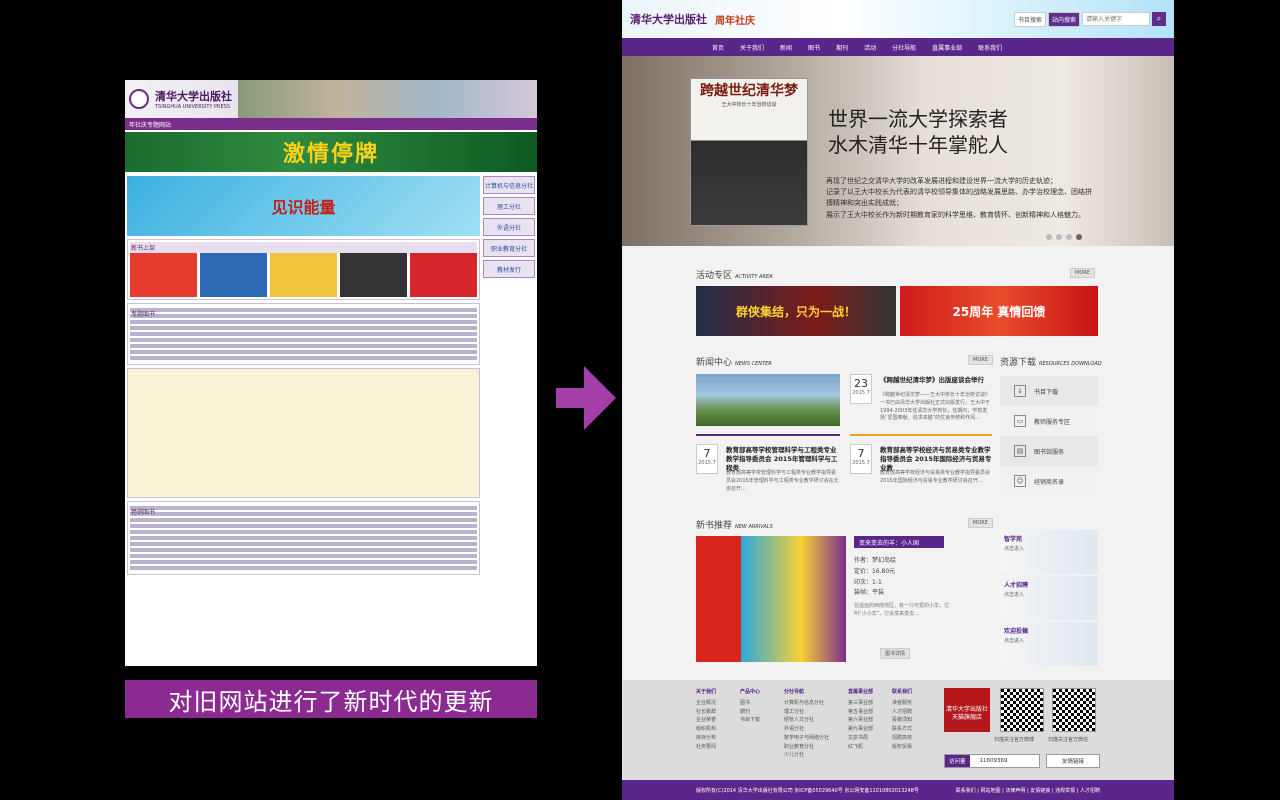  What do you see at coordinates (668, 19) in the screenshot?
I see `new-brand: 清华大学出版社` at bounding box center [668, 19].